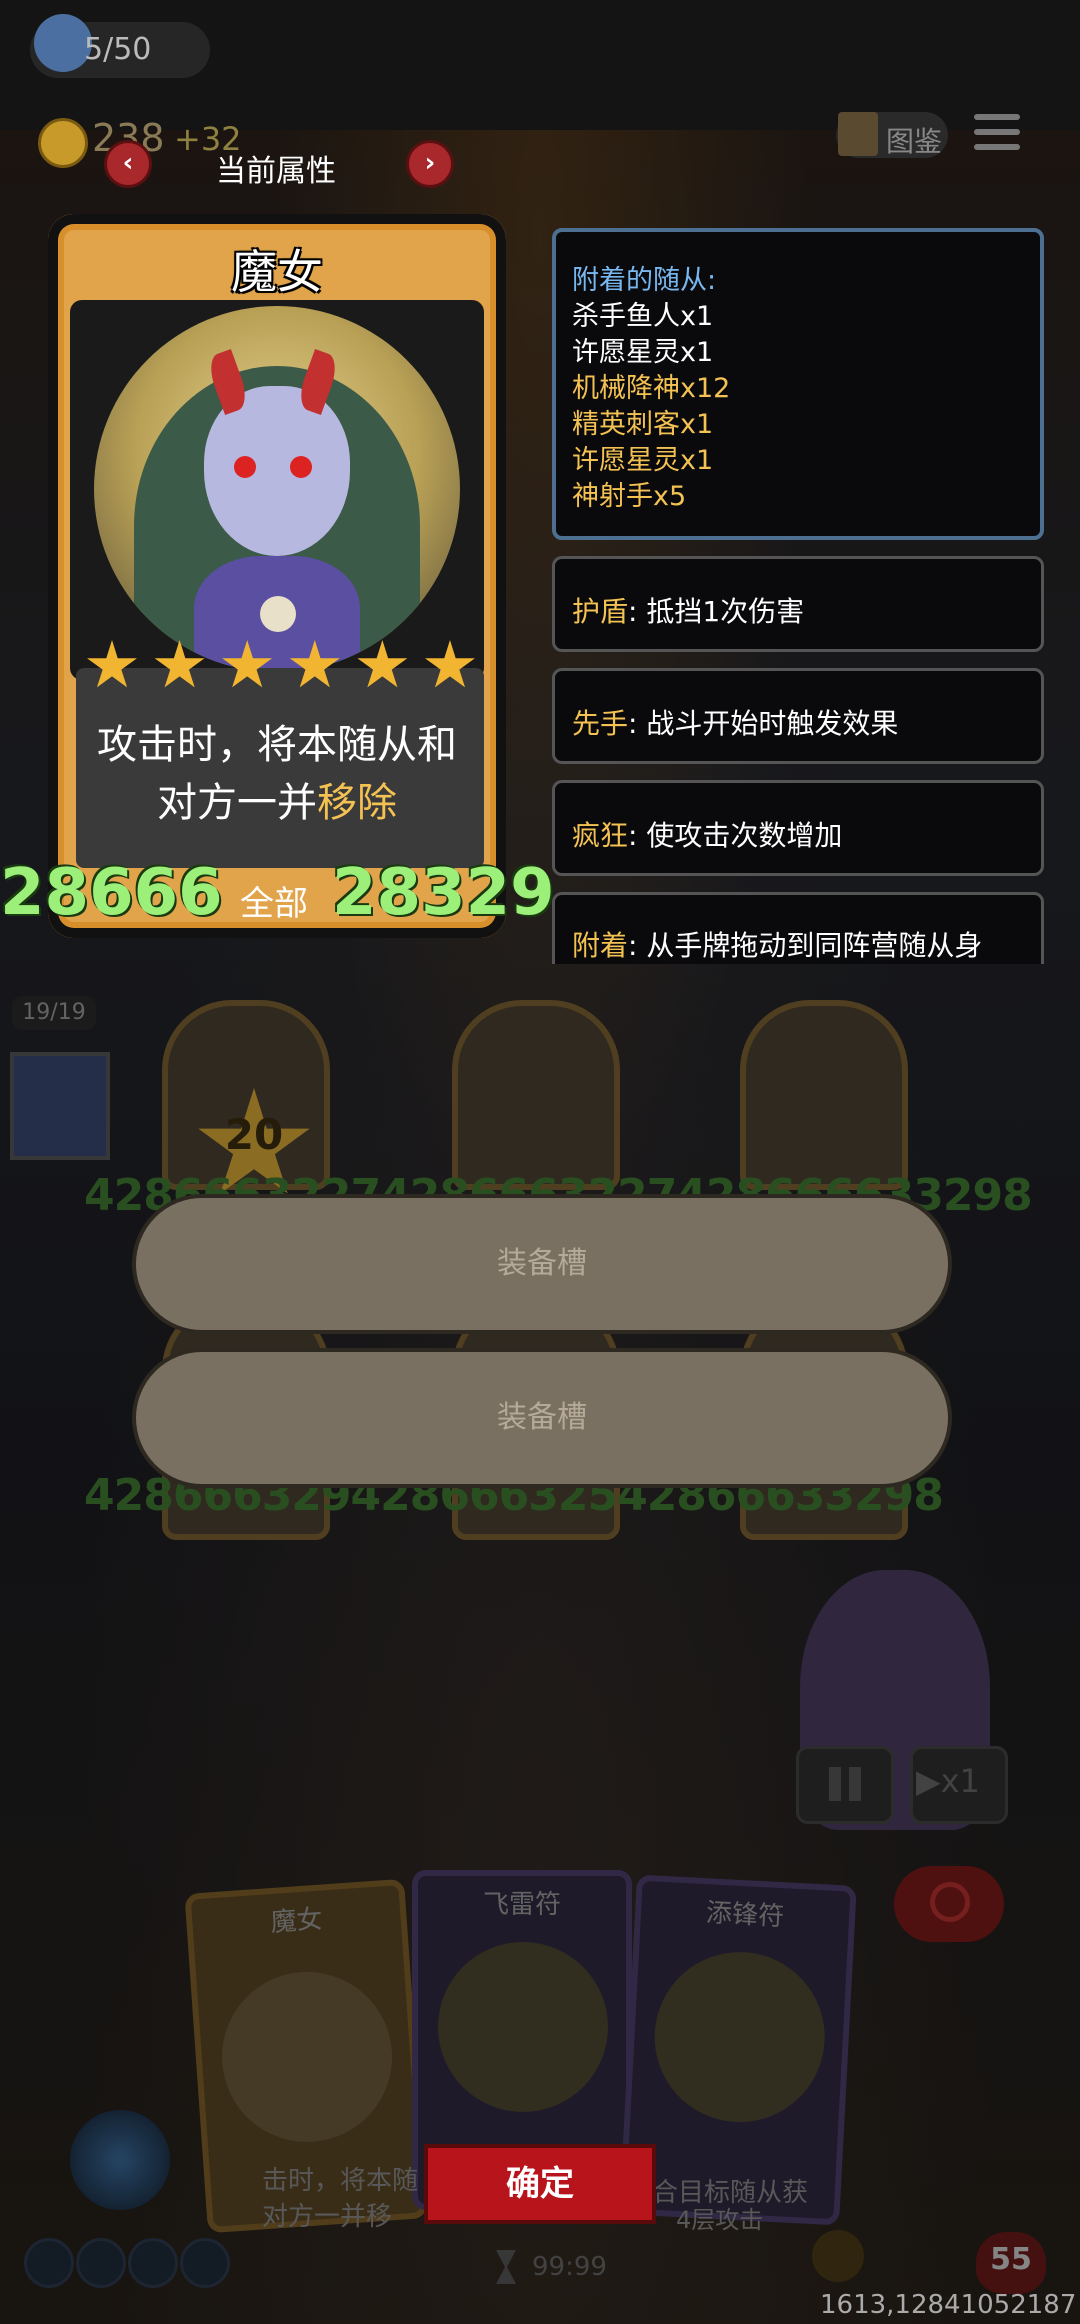 The image size is (1080, 2324). Describe the element at coordinates (997, 135) in the screenshot. I see `menu-icon` at that location.